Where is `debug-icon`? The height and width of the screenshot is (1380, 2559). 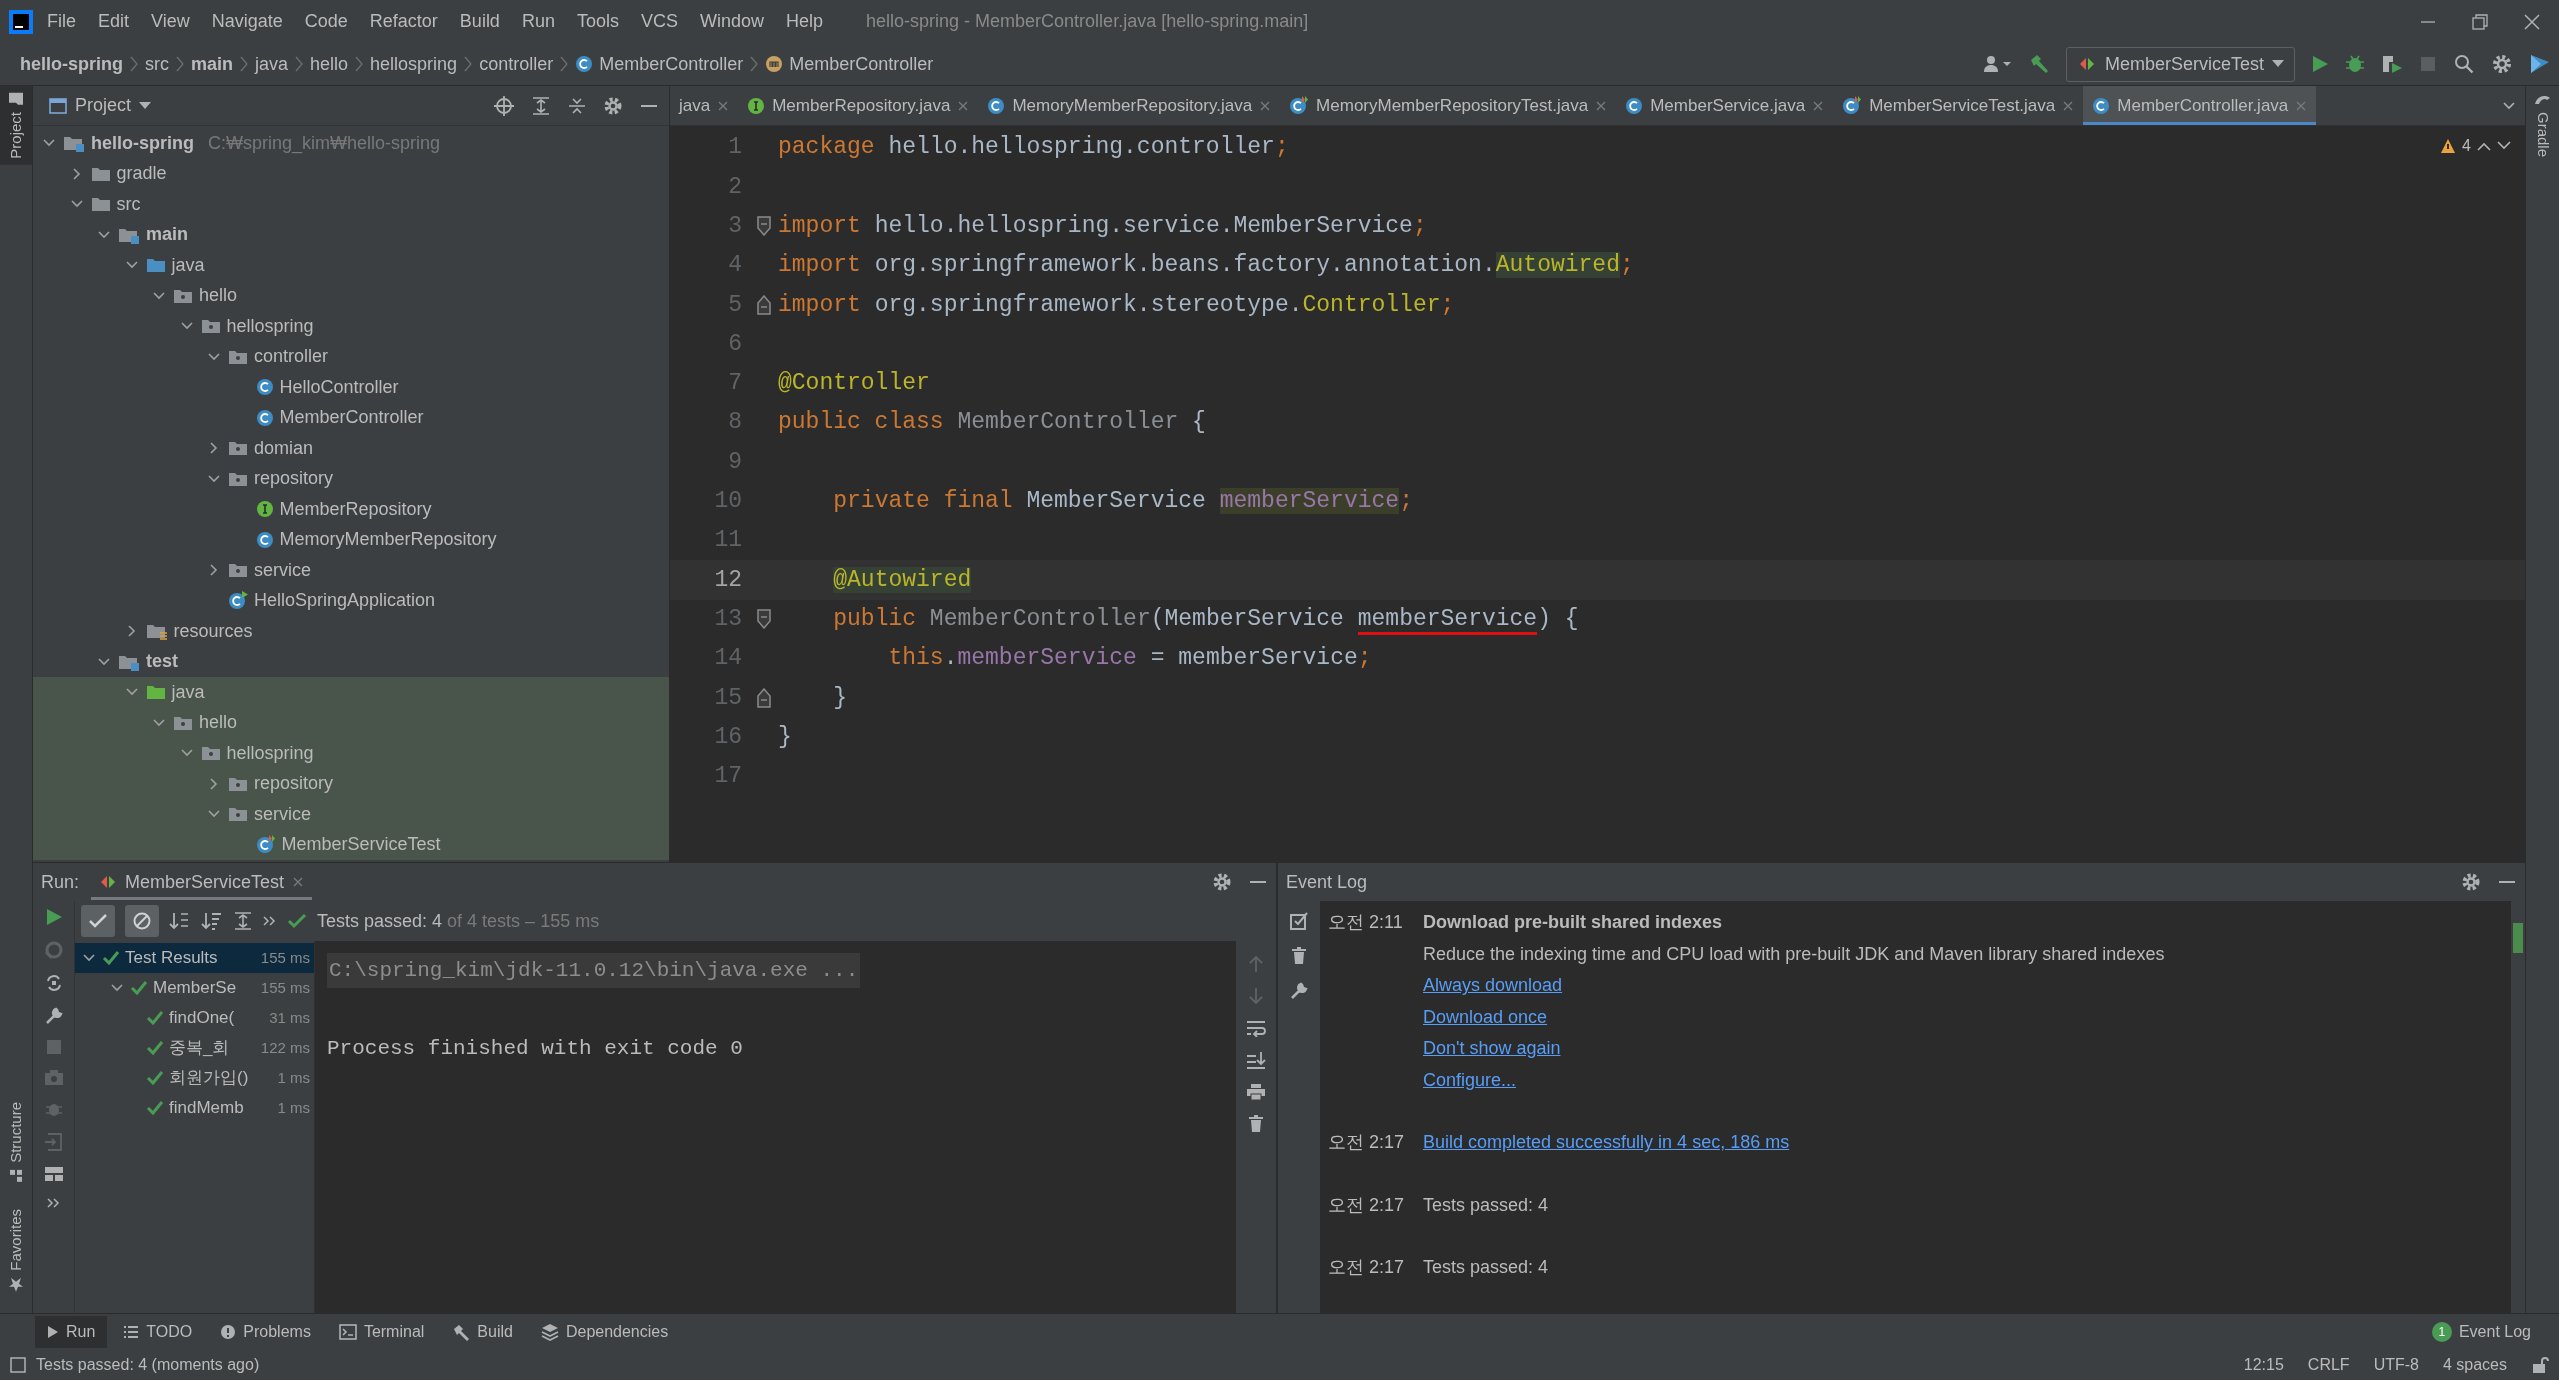 debug-icon is located at coordinates (2355, 64).